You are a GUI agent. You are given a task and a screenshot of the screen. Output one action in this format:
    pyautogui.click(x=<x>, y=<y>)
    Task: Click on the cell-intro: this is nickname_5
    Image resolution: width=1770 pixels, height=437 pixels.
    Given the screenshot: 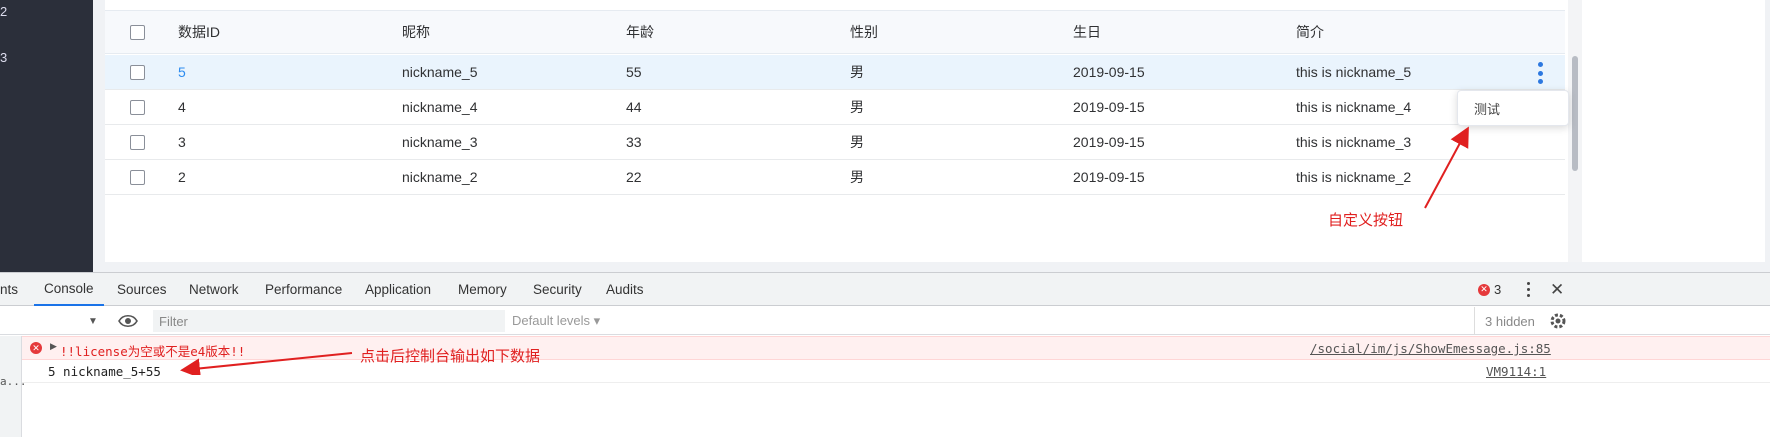 What is the action you would take?
    pyautogui.click(x=1354, y=72)
    